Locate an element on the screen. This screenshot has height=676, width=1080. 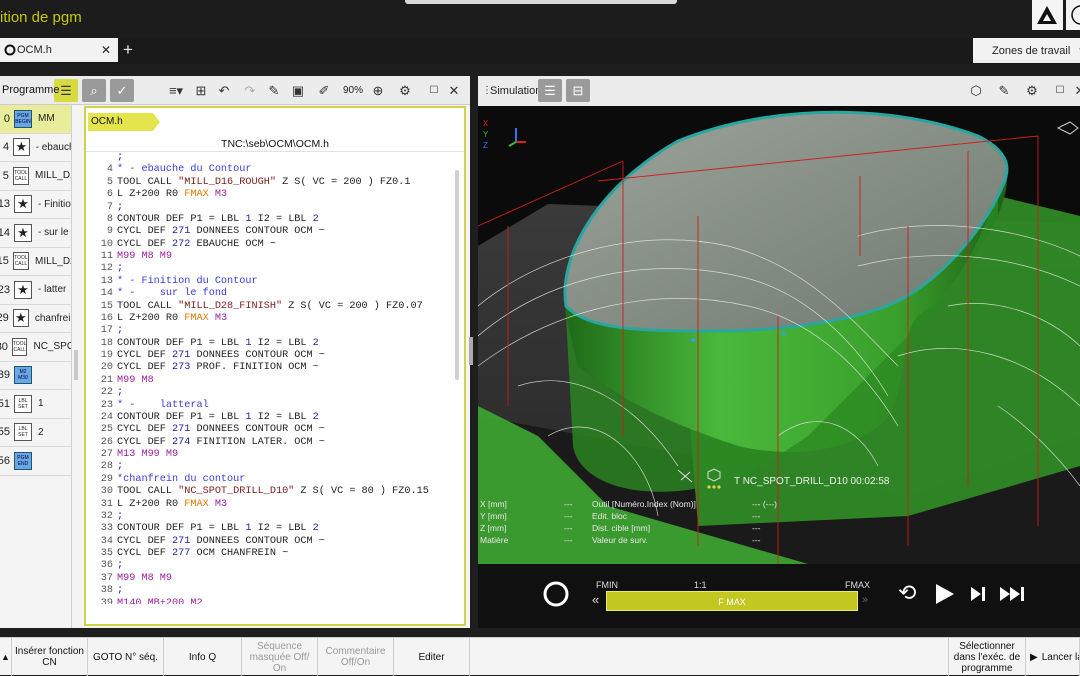
insert-nc-function-button: Insérer fonction CN is located at coordinates (50, 657).